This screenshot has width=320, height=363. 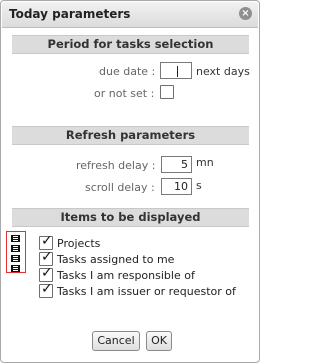 I want to click on due-date-input, so click(x=176, y=70).